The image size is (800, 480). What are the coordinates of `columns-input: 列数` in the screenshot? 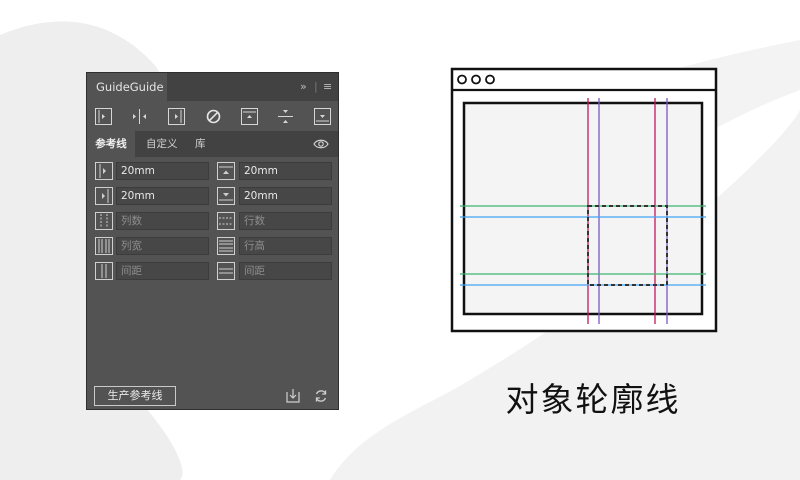 It's located at (162, 221).